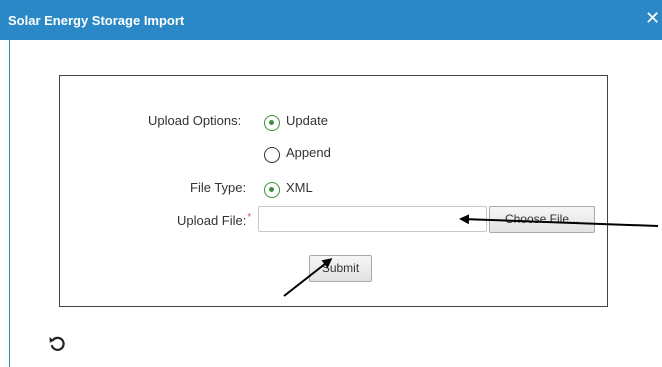 The height and width of the screenshot is (367, 662). I want to click on file-type-label: File Type:, so click(218, 187).